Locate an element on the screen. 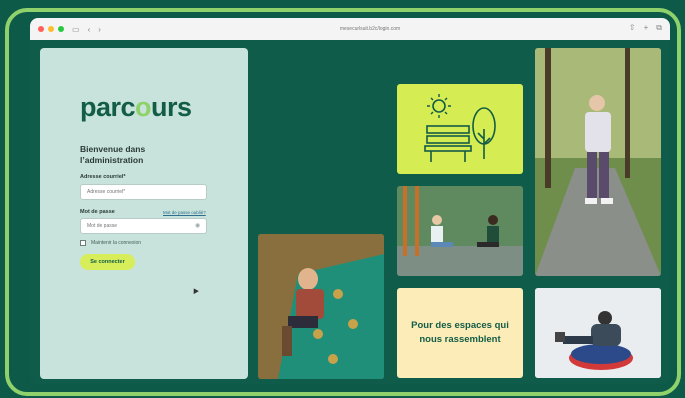 The width and height of the screenshot is (685, 398). email-input is located at coordinates (143, 192).